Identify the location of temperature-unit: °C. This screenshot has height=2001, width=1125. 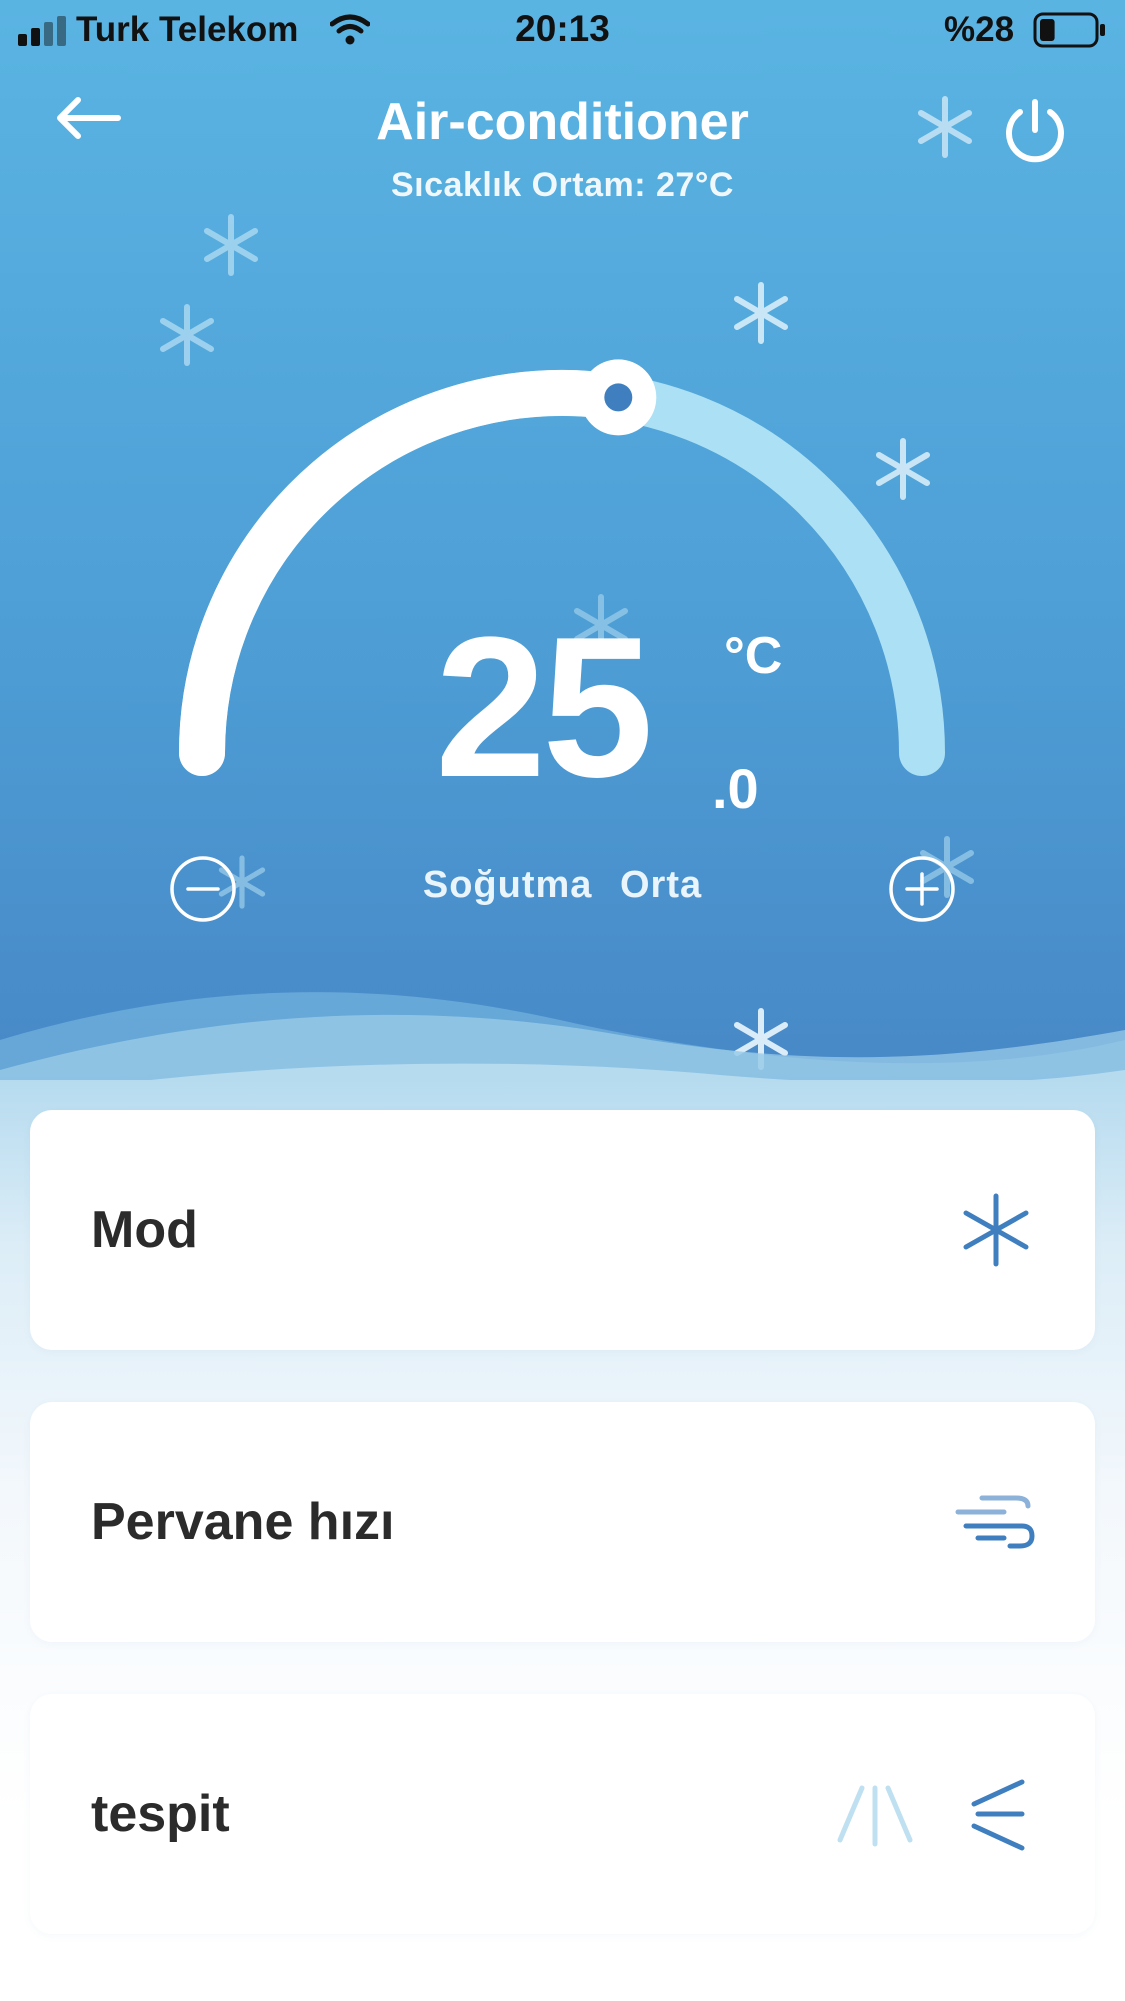
(753, 656).